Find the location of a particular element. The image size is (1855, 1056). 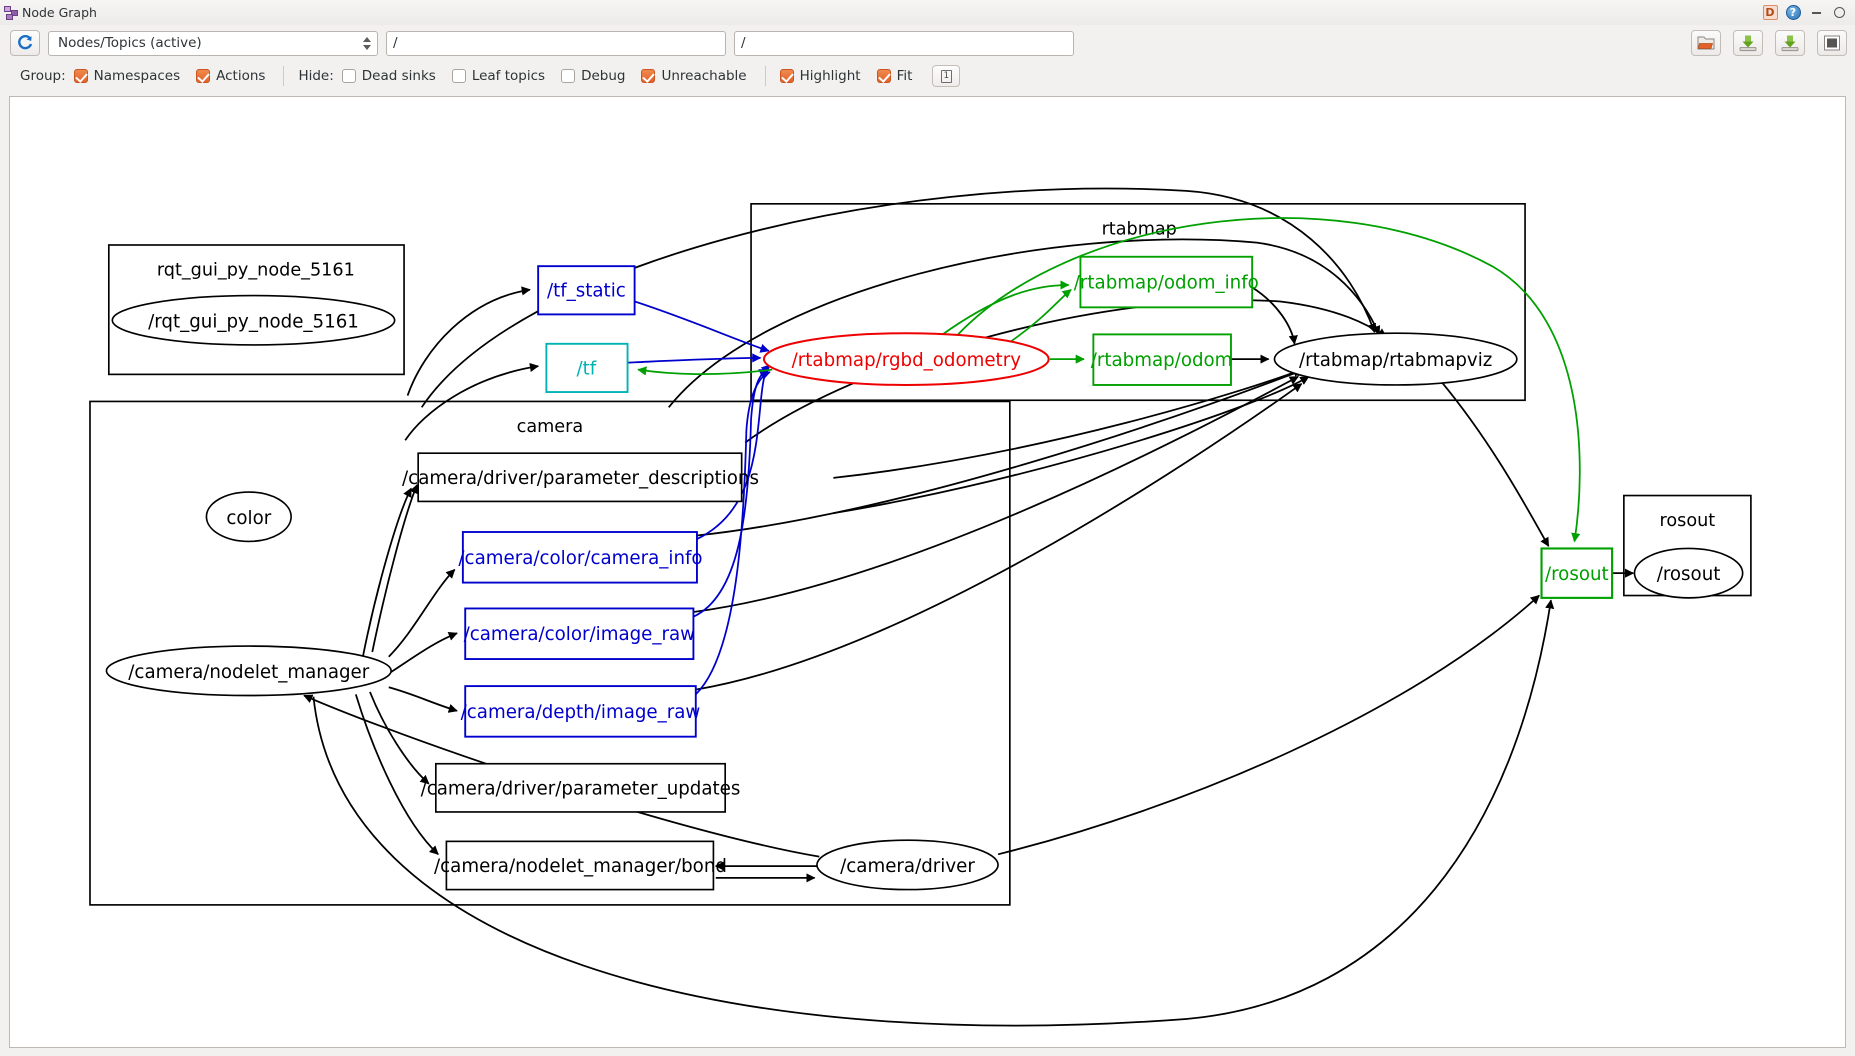

node-rtabmap-odom: /rtabmap/odom is located at coordinates (1162, 359).